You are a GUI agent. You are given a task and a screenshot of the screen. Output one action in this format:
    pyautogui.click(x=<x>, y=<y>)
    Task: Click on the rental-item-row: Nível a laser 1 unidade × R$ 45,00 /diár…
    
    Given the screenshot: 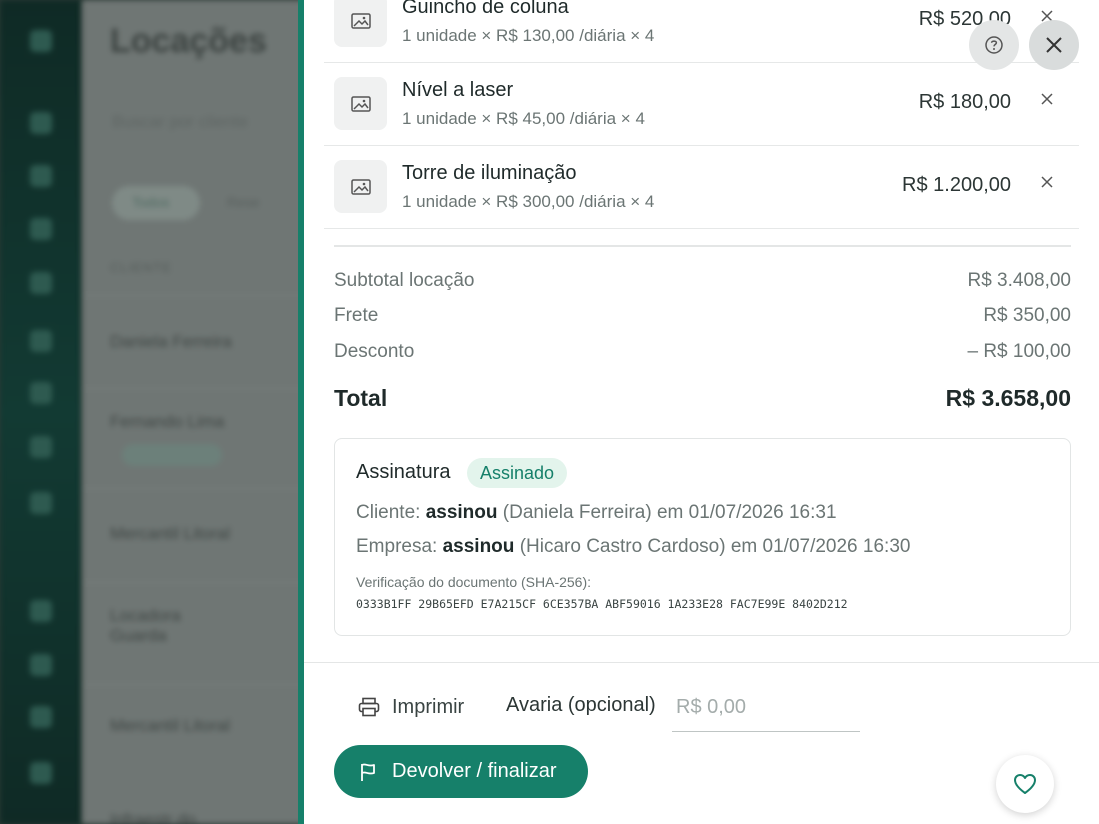 What is the action you would take?
    pyautogui.click(x=701, y=104)
    